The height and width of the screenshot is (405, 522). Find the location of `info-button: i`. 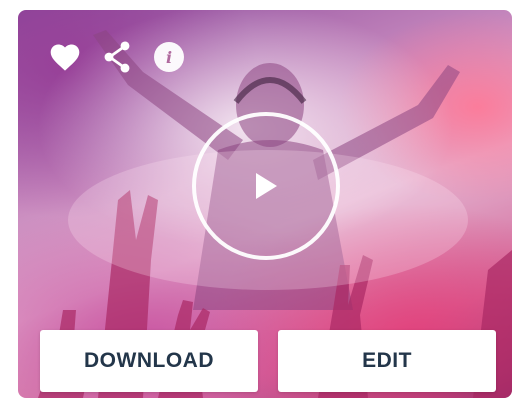

info-button: i is located at coordinates (169, 57).